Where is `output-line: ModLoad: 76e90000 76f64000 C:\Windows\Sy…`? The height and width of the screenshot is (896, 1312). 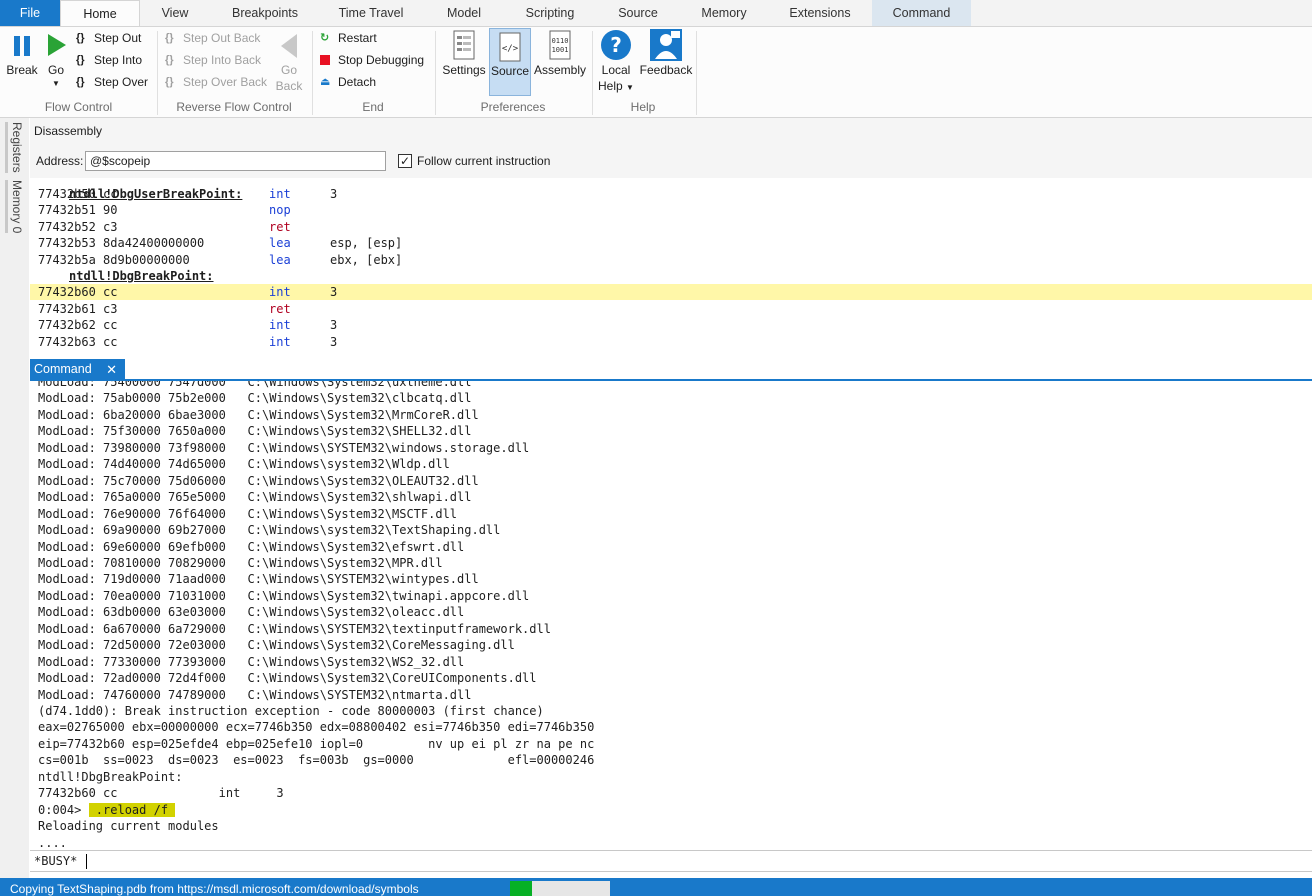 output-line: ModLoad: 76e90000 76f64000 C:\Windows\Sy… is located at coordinates (248, 513).